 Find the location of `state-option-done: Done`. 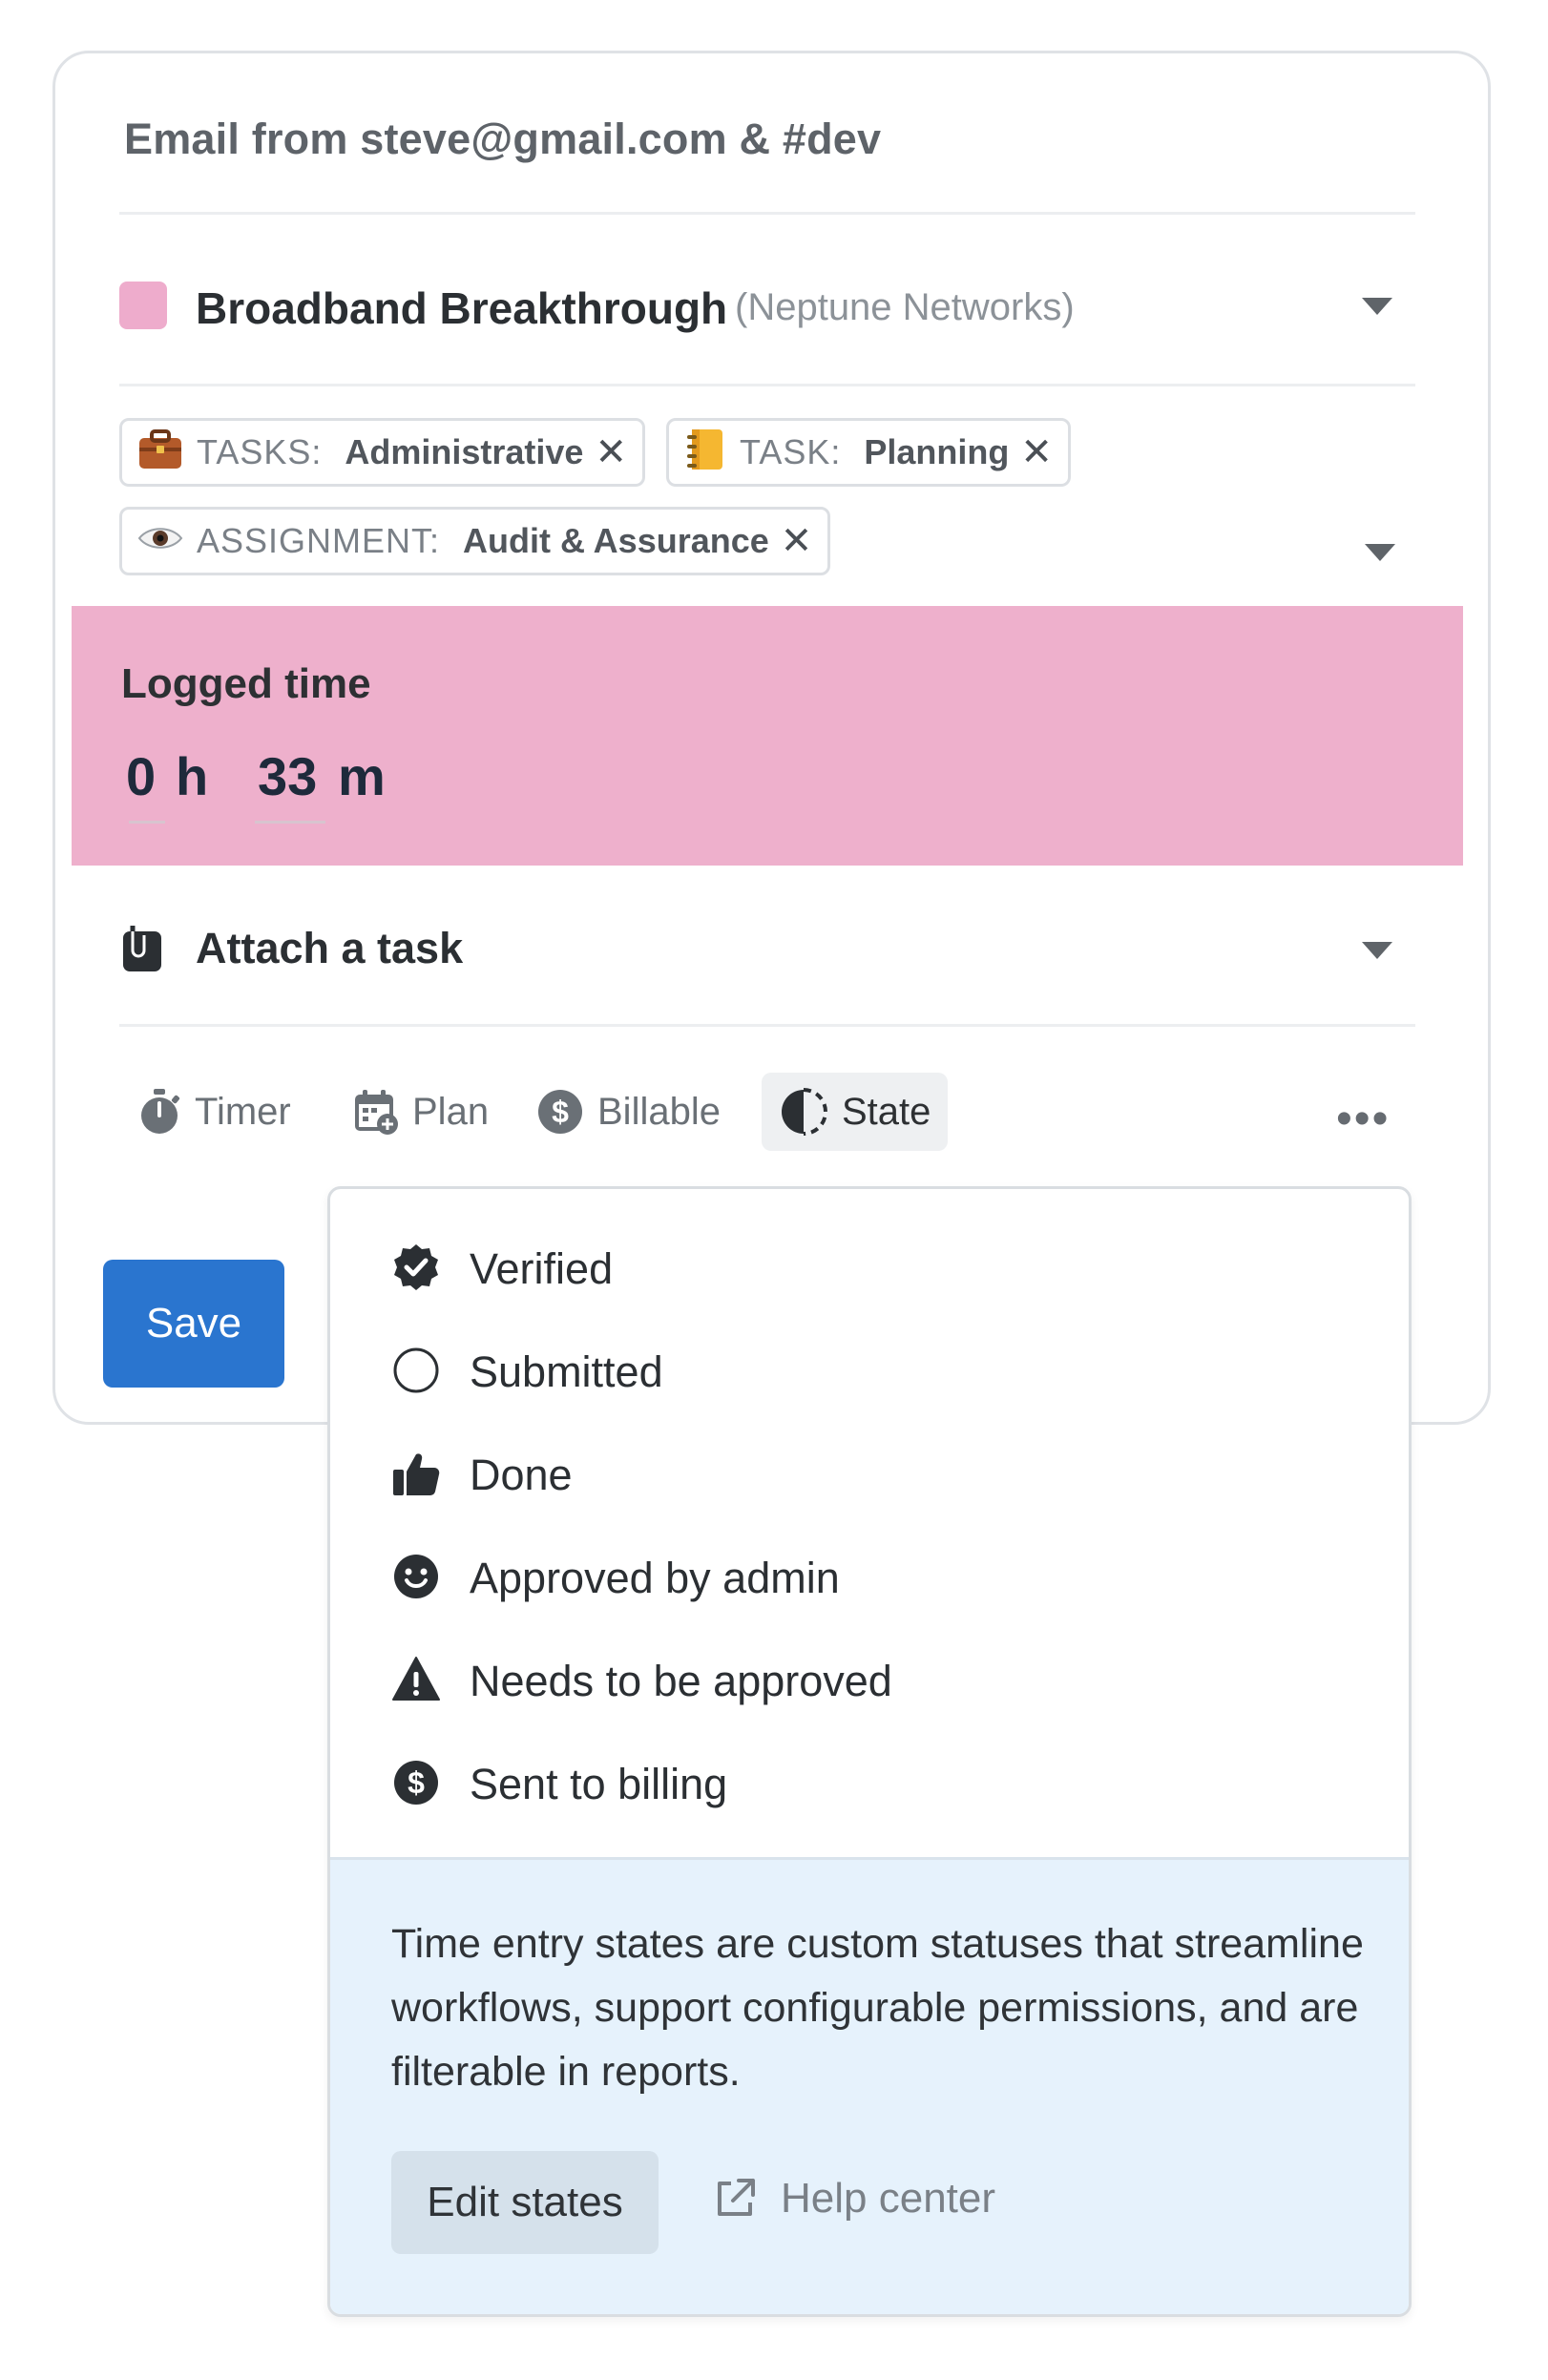

state-option-done: Done is located at coordinates (869, 1472).